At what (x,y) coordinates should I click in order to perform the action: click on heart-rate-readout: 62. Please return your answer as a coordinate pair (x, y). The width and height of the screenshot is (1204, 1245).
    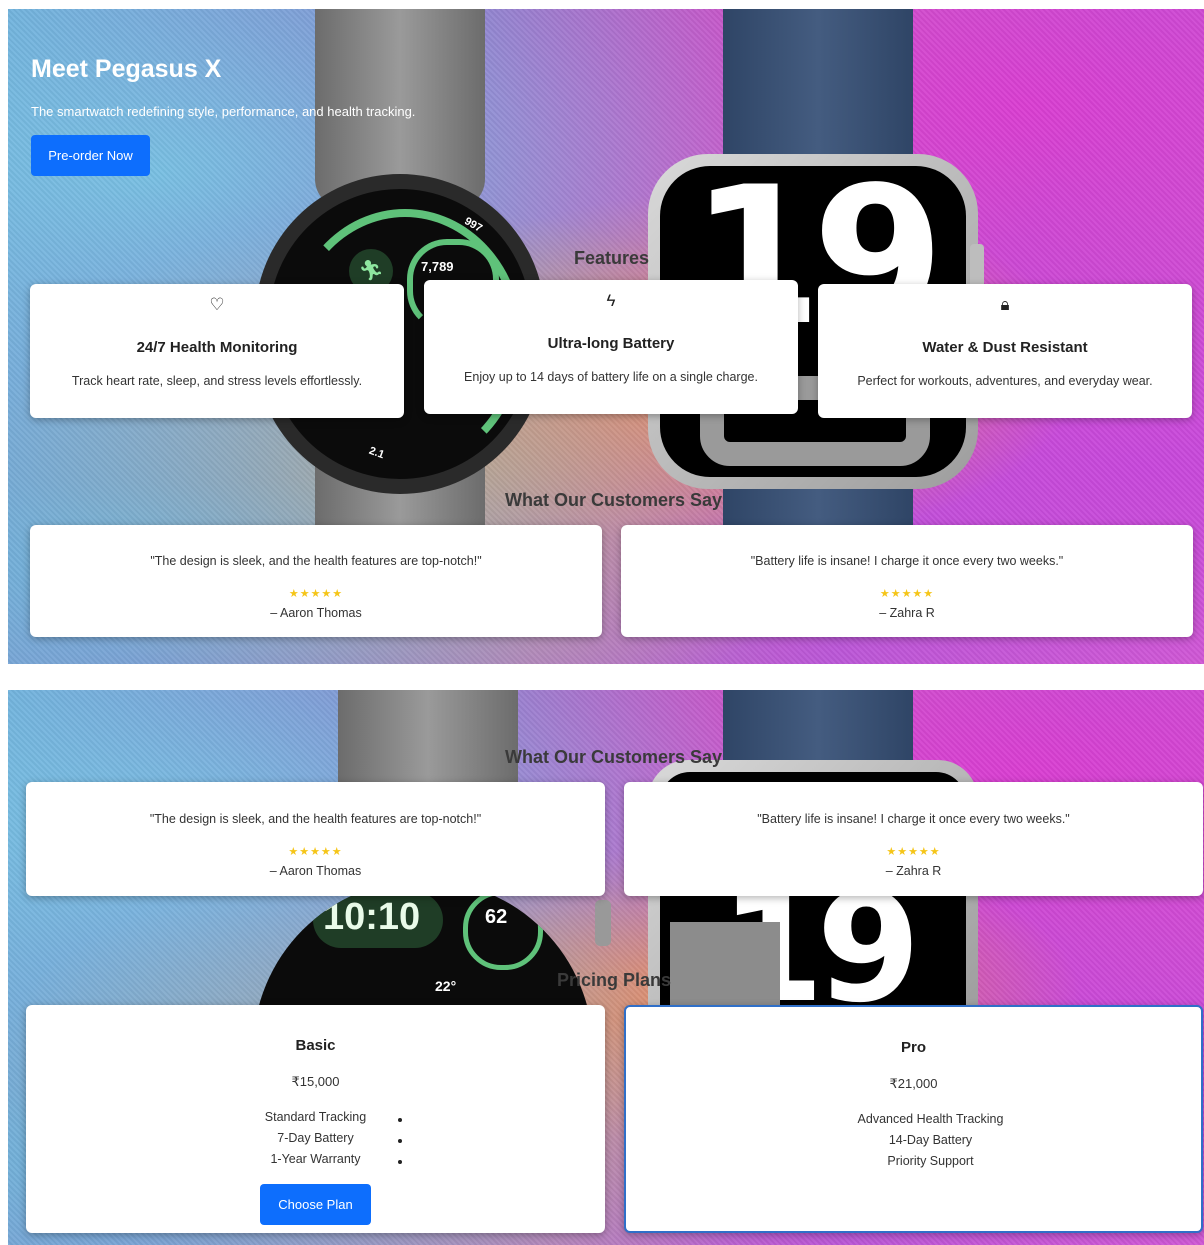
    Looking at the image, I should click on (496, 917).